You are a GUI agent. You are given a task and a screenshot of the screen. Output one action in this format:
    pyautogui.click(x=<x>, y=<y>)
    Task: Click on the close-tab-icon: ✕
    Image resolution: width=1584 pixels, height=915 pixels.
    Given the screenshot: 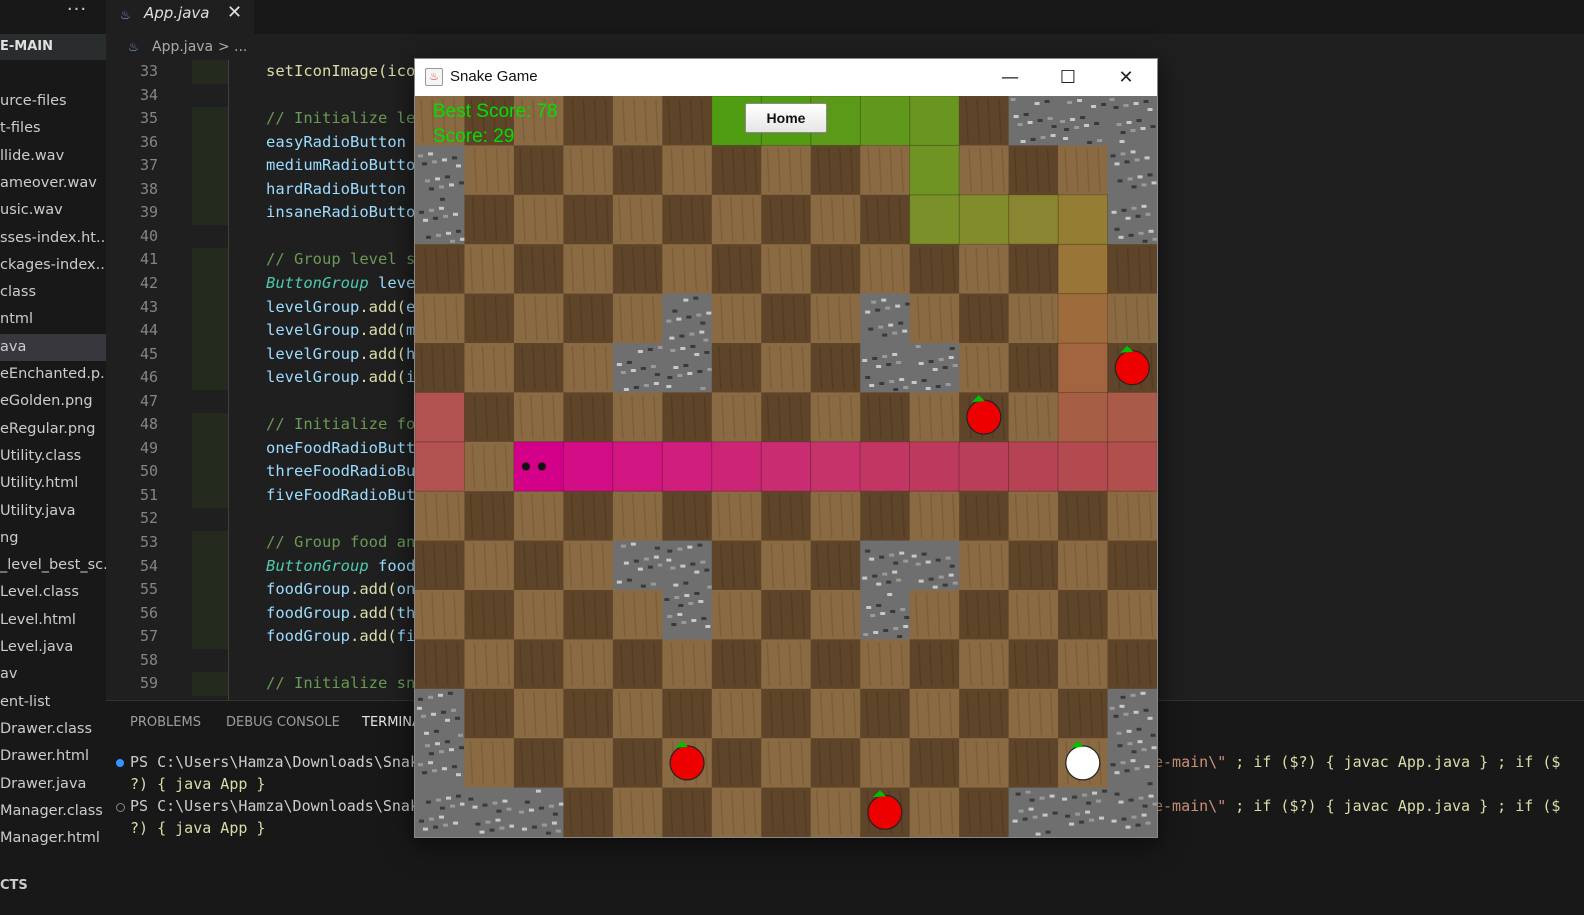 What is the action you would take?
    pyautogui.click(x=234, y=12)
    